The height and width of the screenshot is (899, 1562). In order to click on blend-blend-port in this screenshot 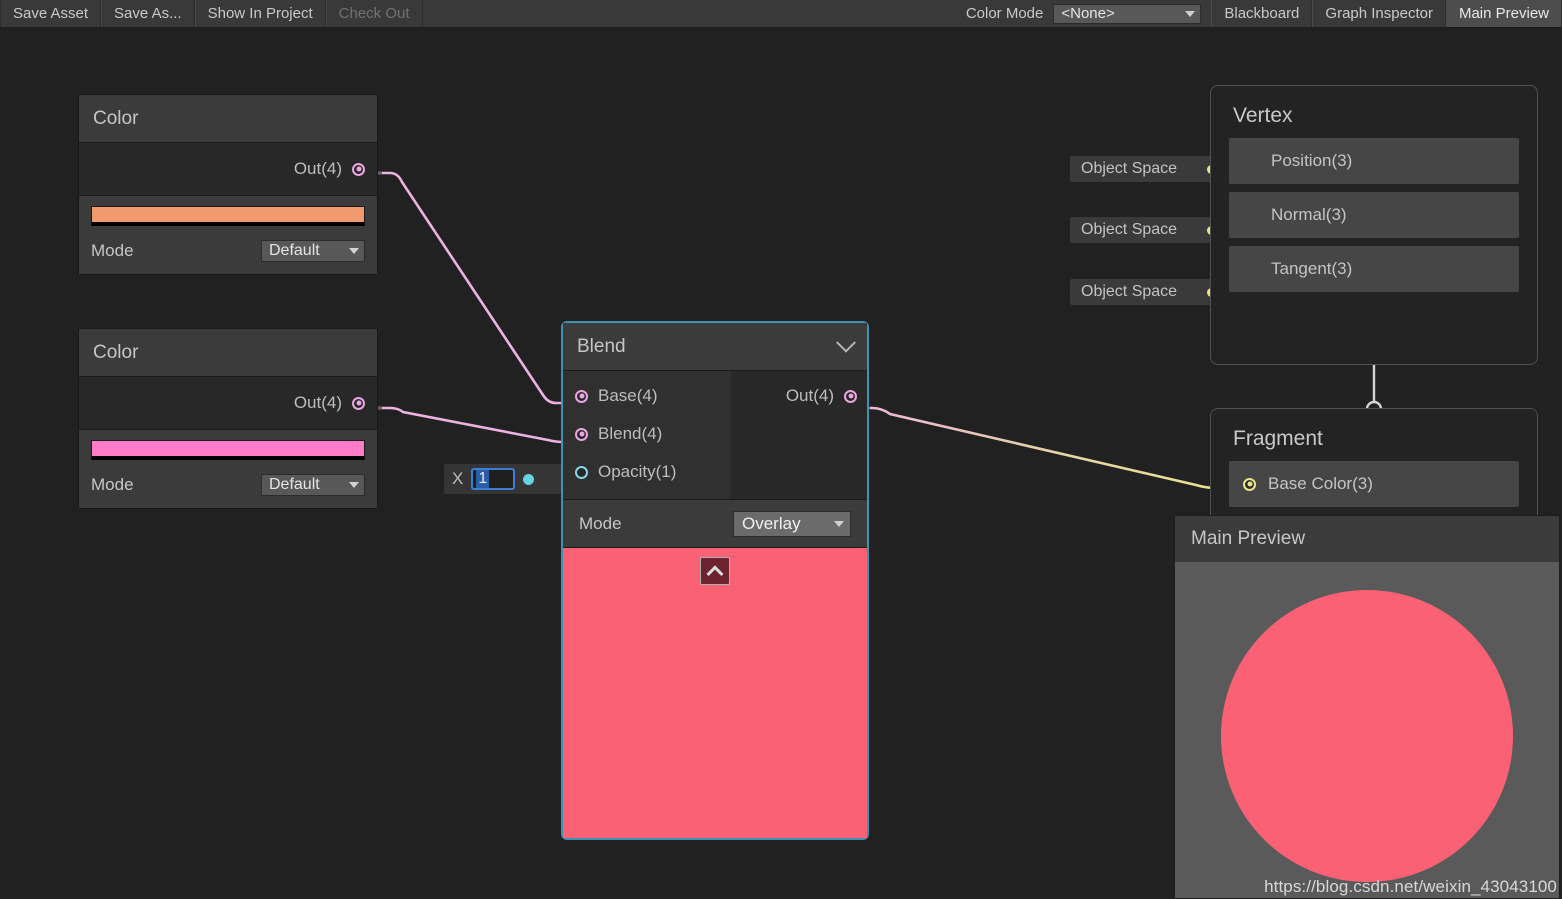, I will do `click(581, 434)`.